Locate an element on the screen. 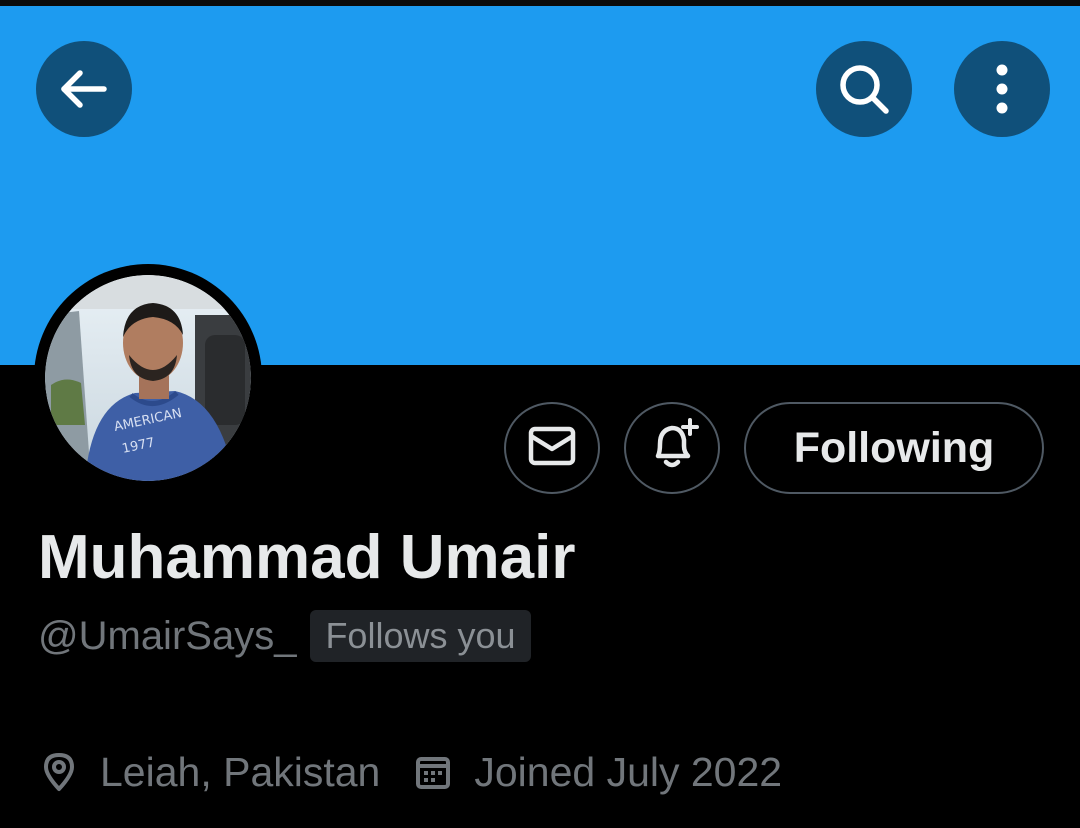 The height and width of the screenshot is (828, 1080). handle-row: @UmairSays_ Follows you is located at coordinates (284, 636).